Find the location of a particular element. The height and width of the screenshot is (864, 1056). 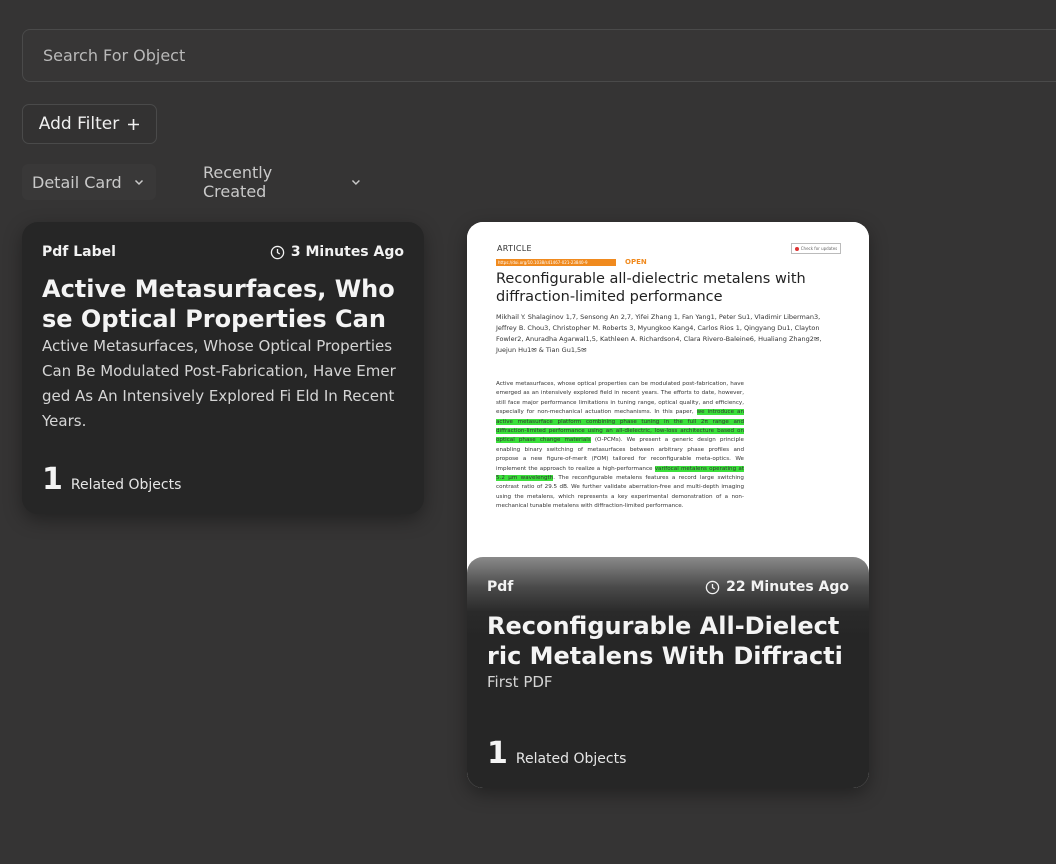

plus-icon is located at coordinates (134, 124).